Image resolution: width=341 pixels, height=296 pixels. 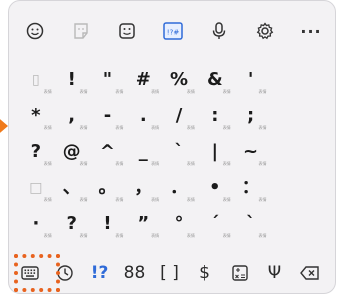 I want to click on symbol-key: ' 表情, so click(x=251, y=80).